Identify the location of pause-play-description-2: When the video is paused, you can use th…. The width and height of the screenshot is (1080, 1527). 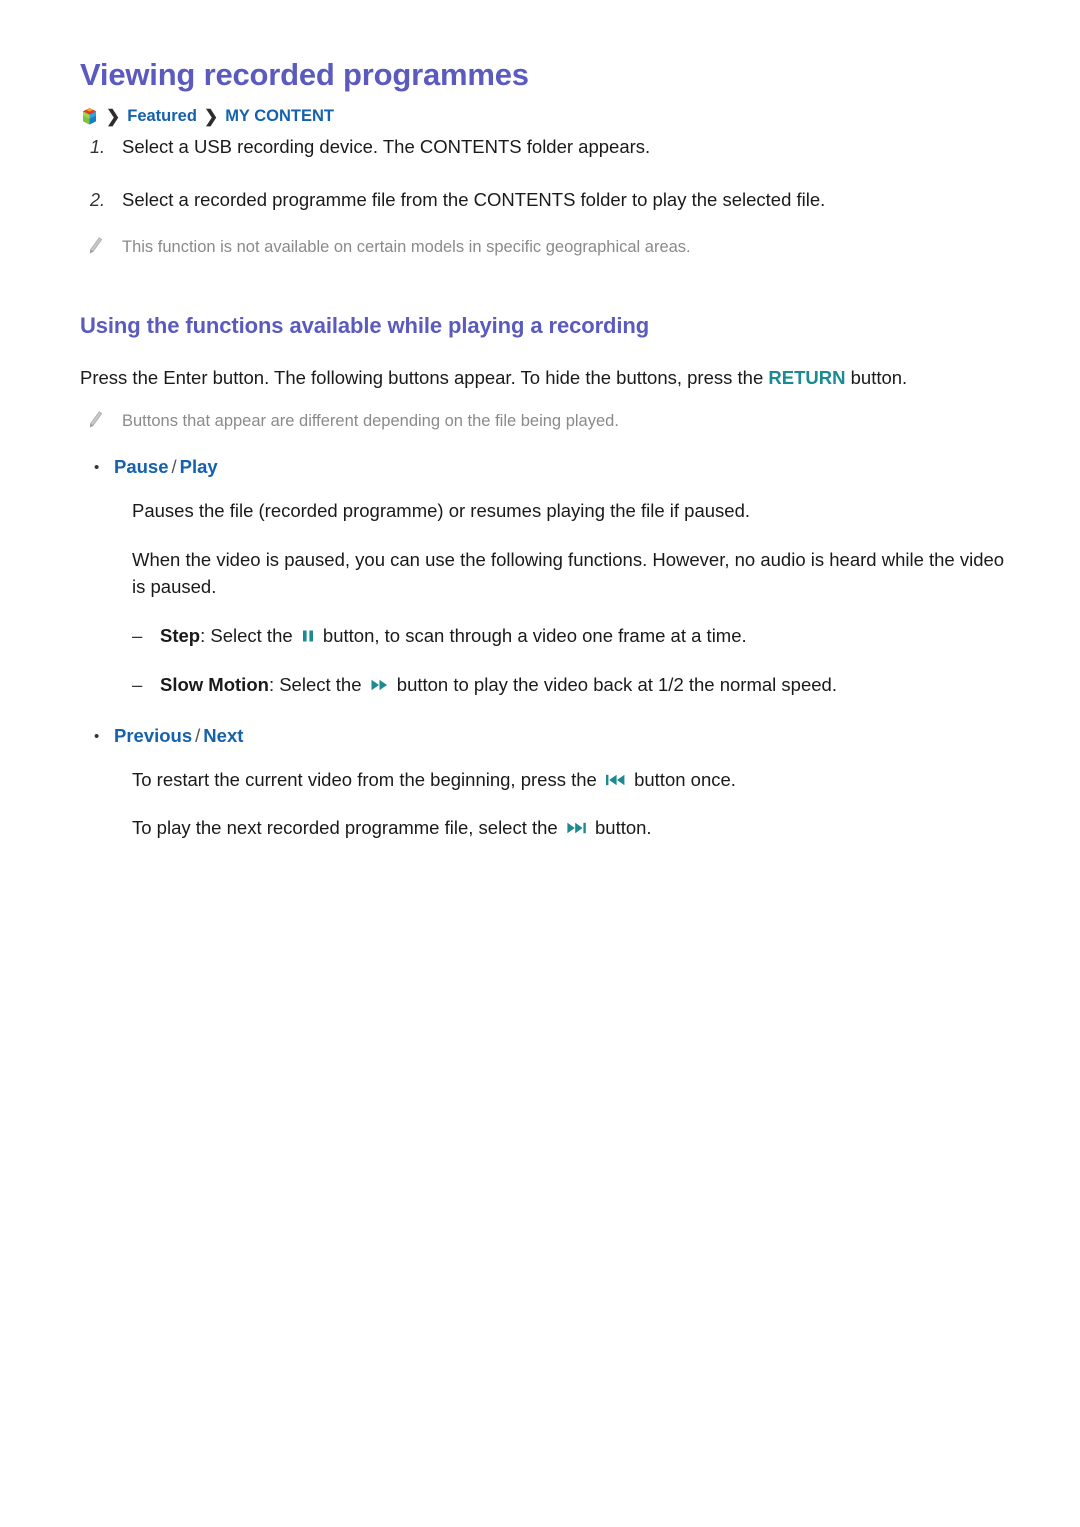
(568, 573).